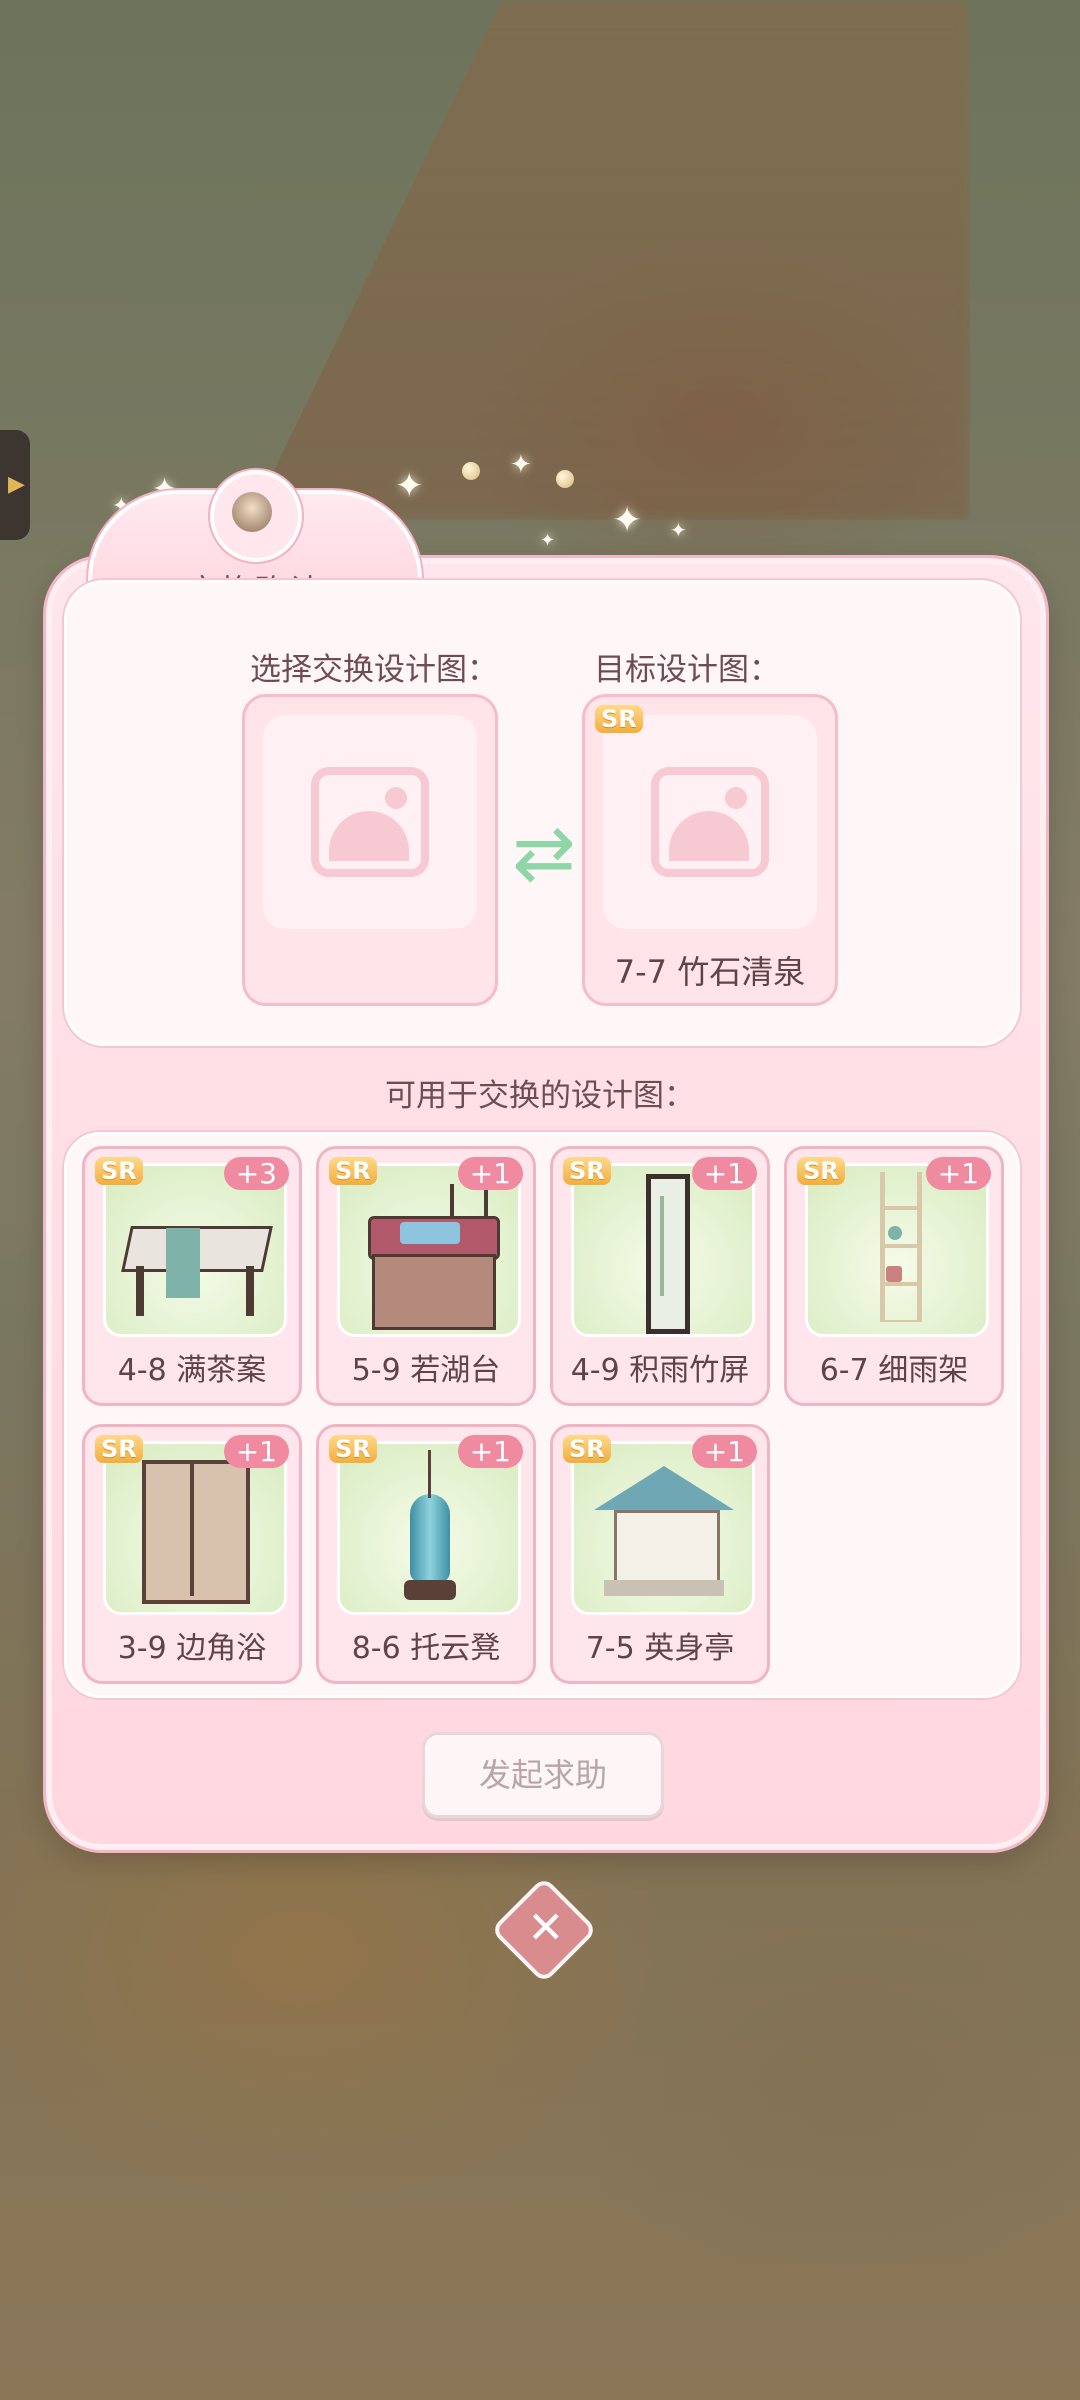 This screenshot has width=1080, height=2400. Describe the element at coordinates (710, 972) in the screenshot. I see `target-design-name: 7-7 竹石清泉` at that location.